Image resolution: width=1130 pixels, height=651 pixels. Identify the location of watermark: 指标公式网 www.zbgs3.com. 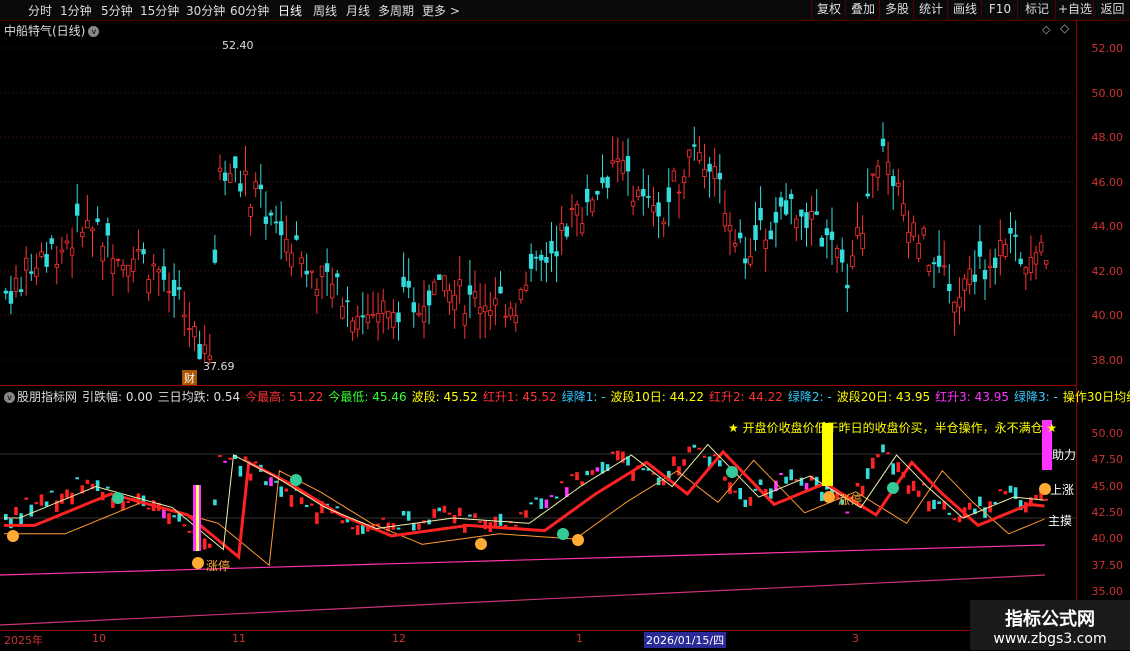
(1050, 625).